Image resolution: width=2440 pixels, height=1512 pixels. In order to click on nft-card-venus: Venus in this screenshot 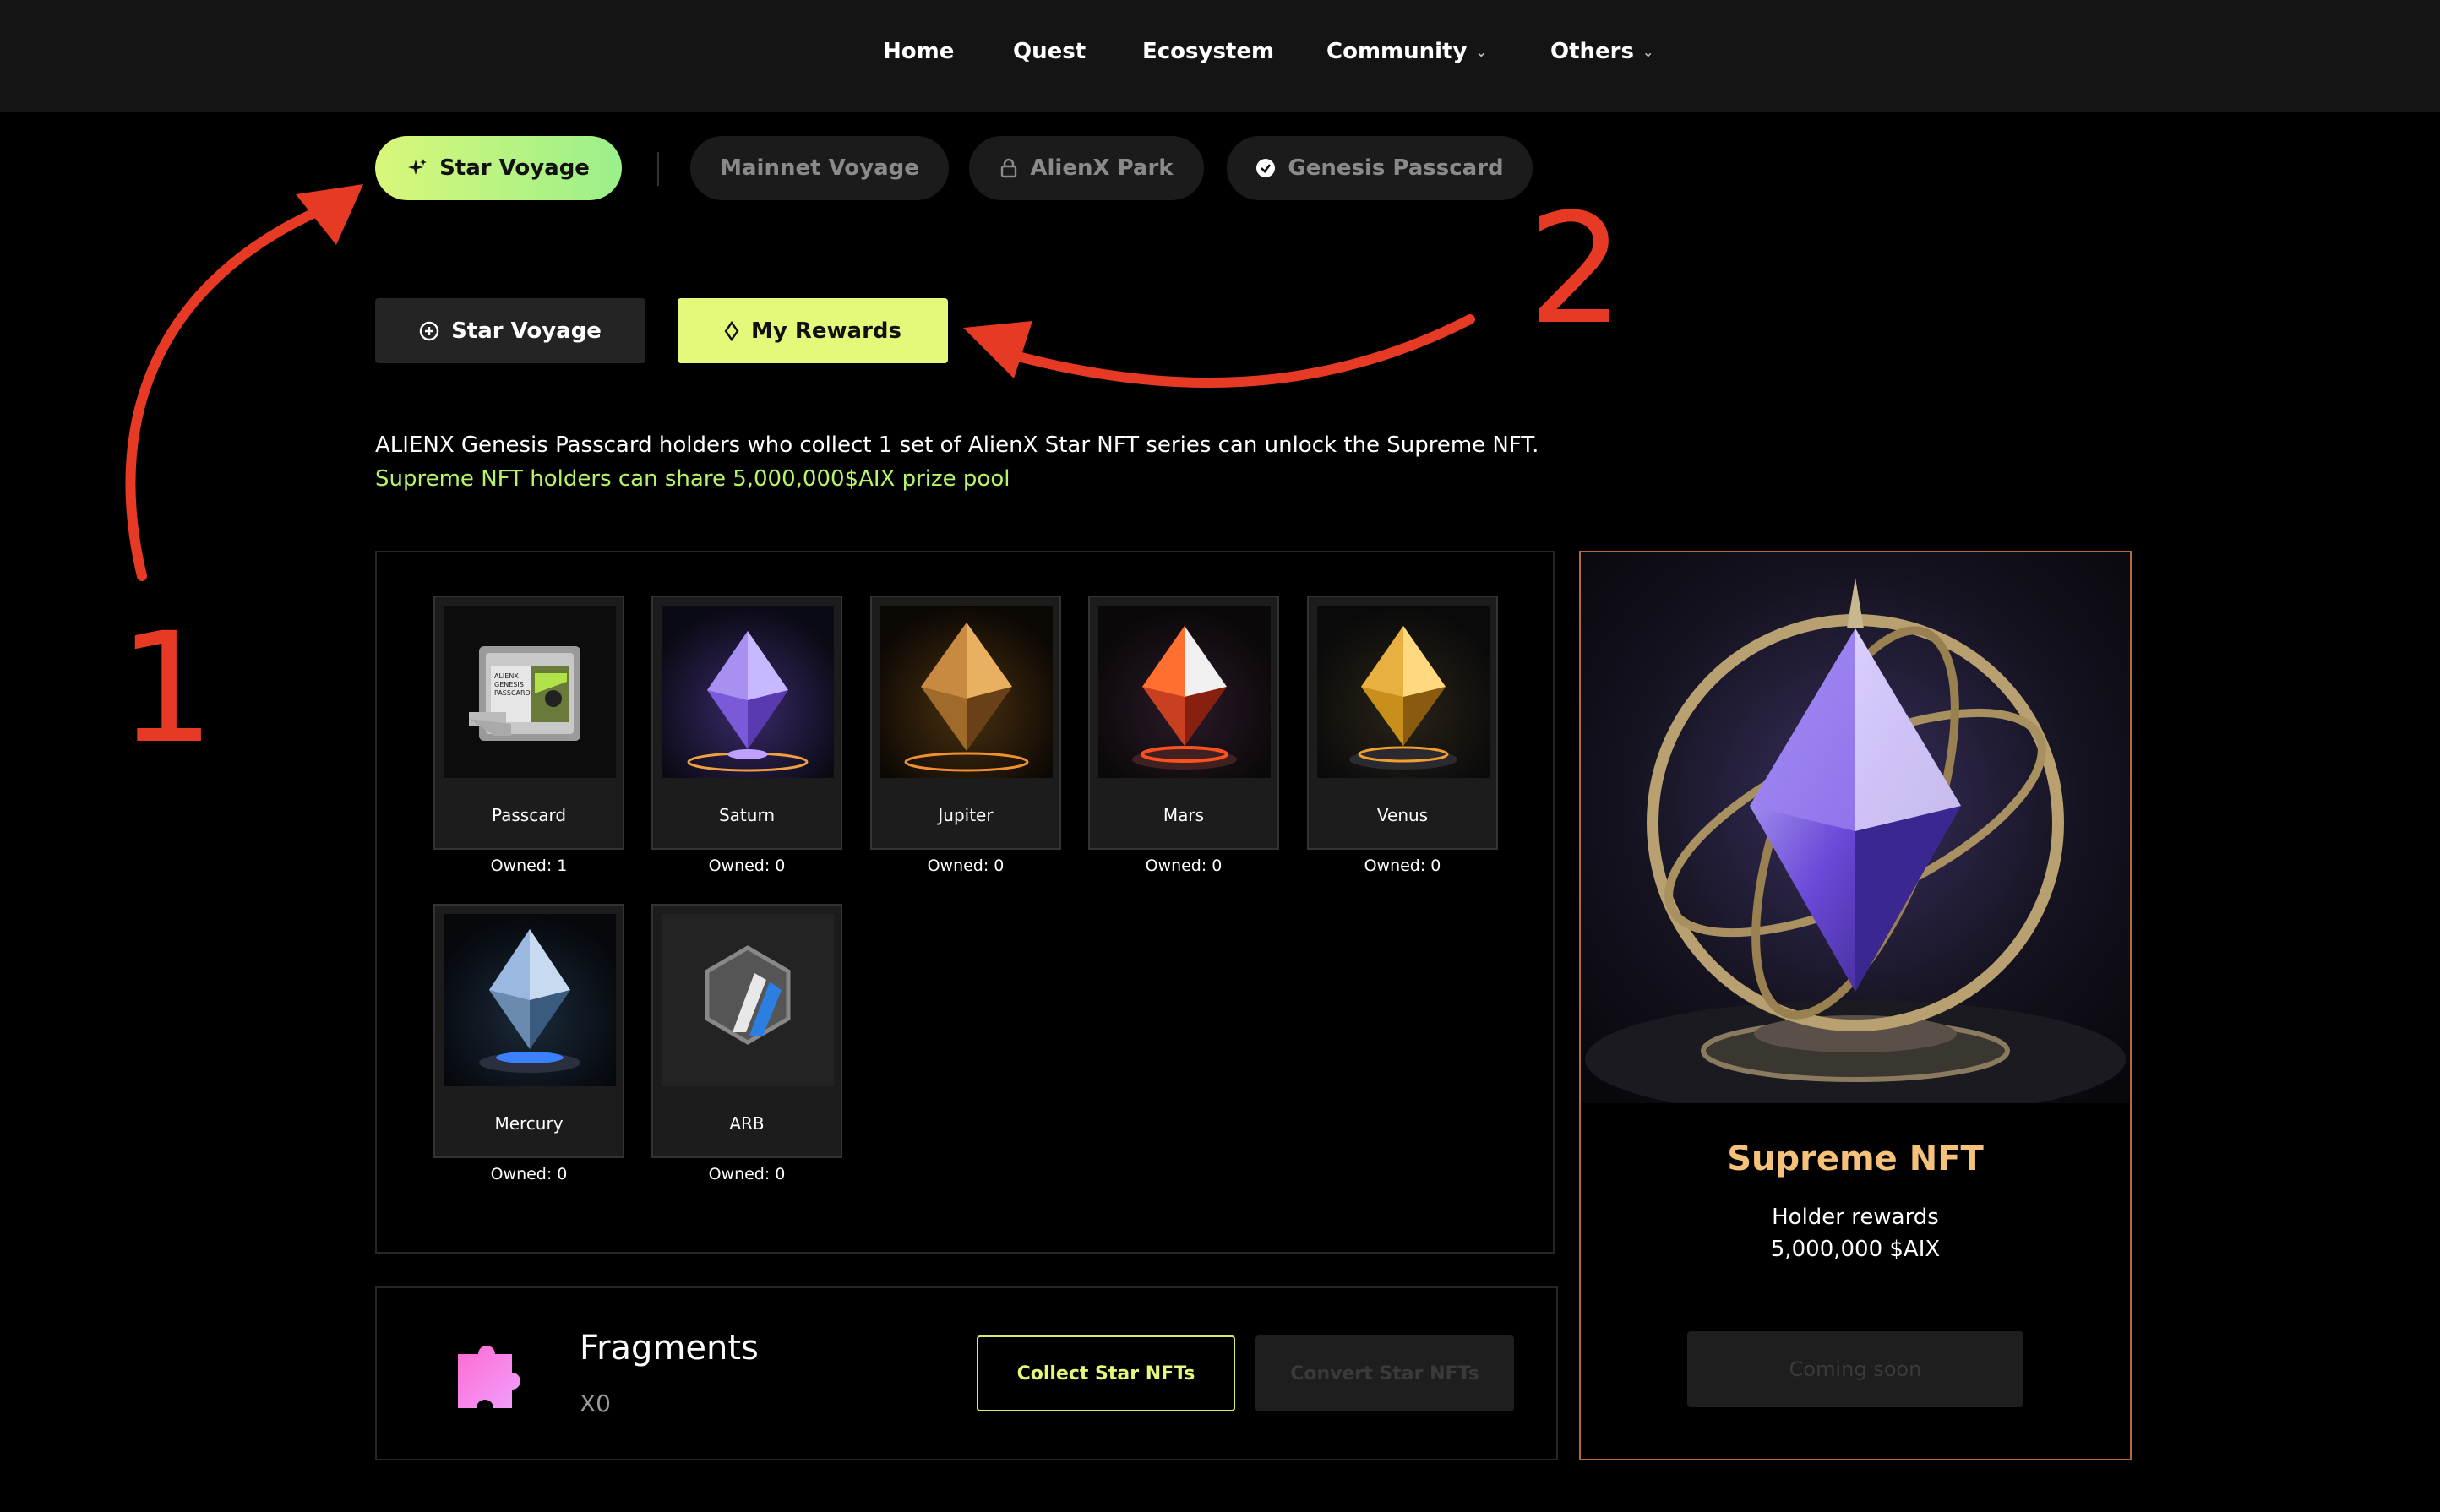, I will do `click(1402, 723)`.